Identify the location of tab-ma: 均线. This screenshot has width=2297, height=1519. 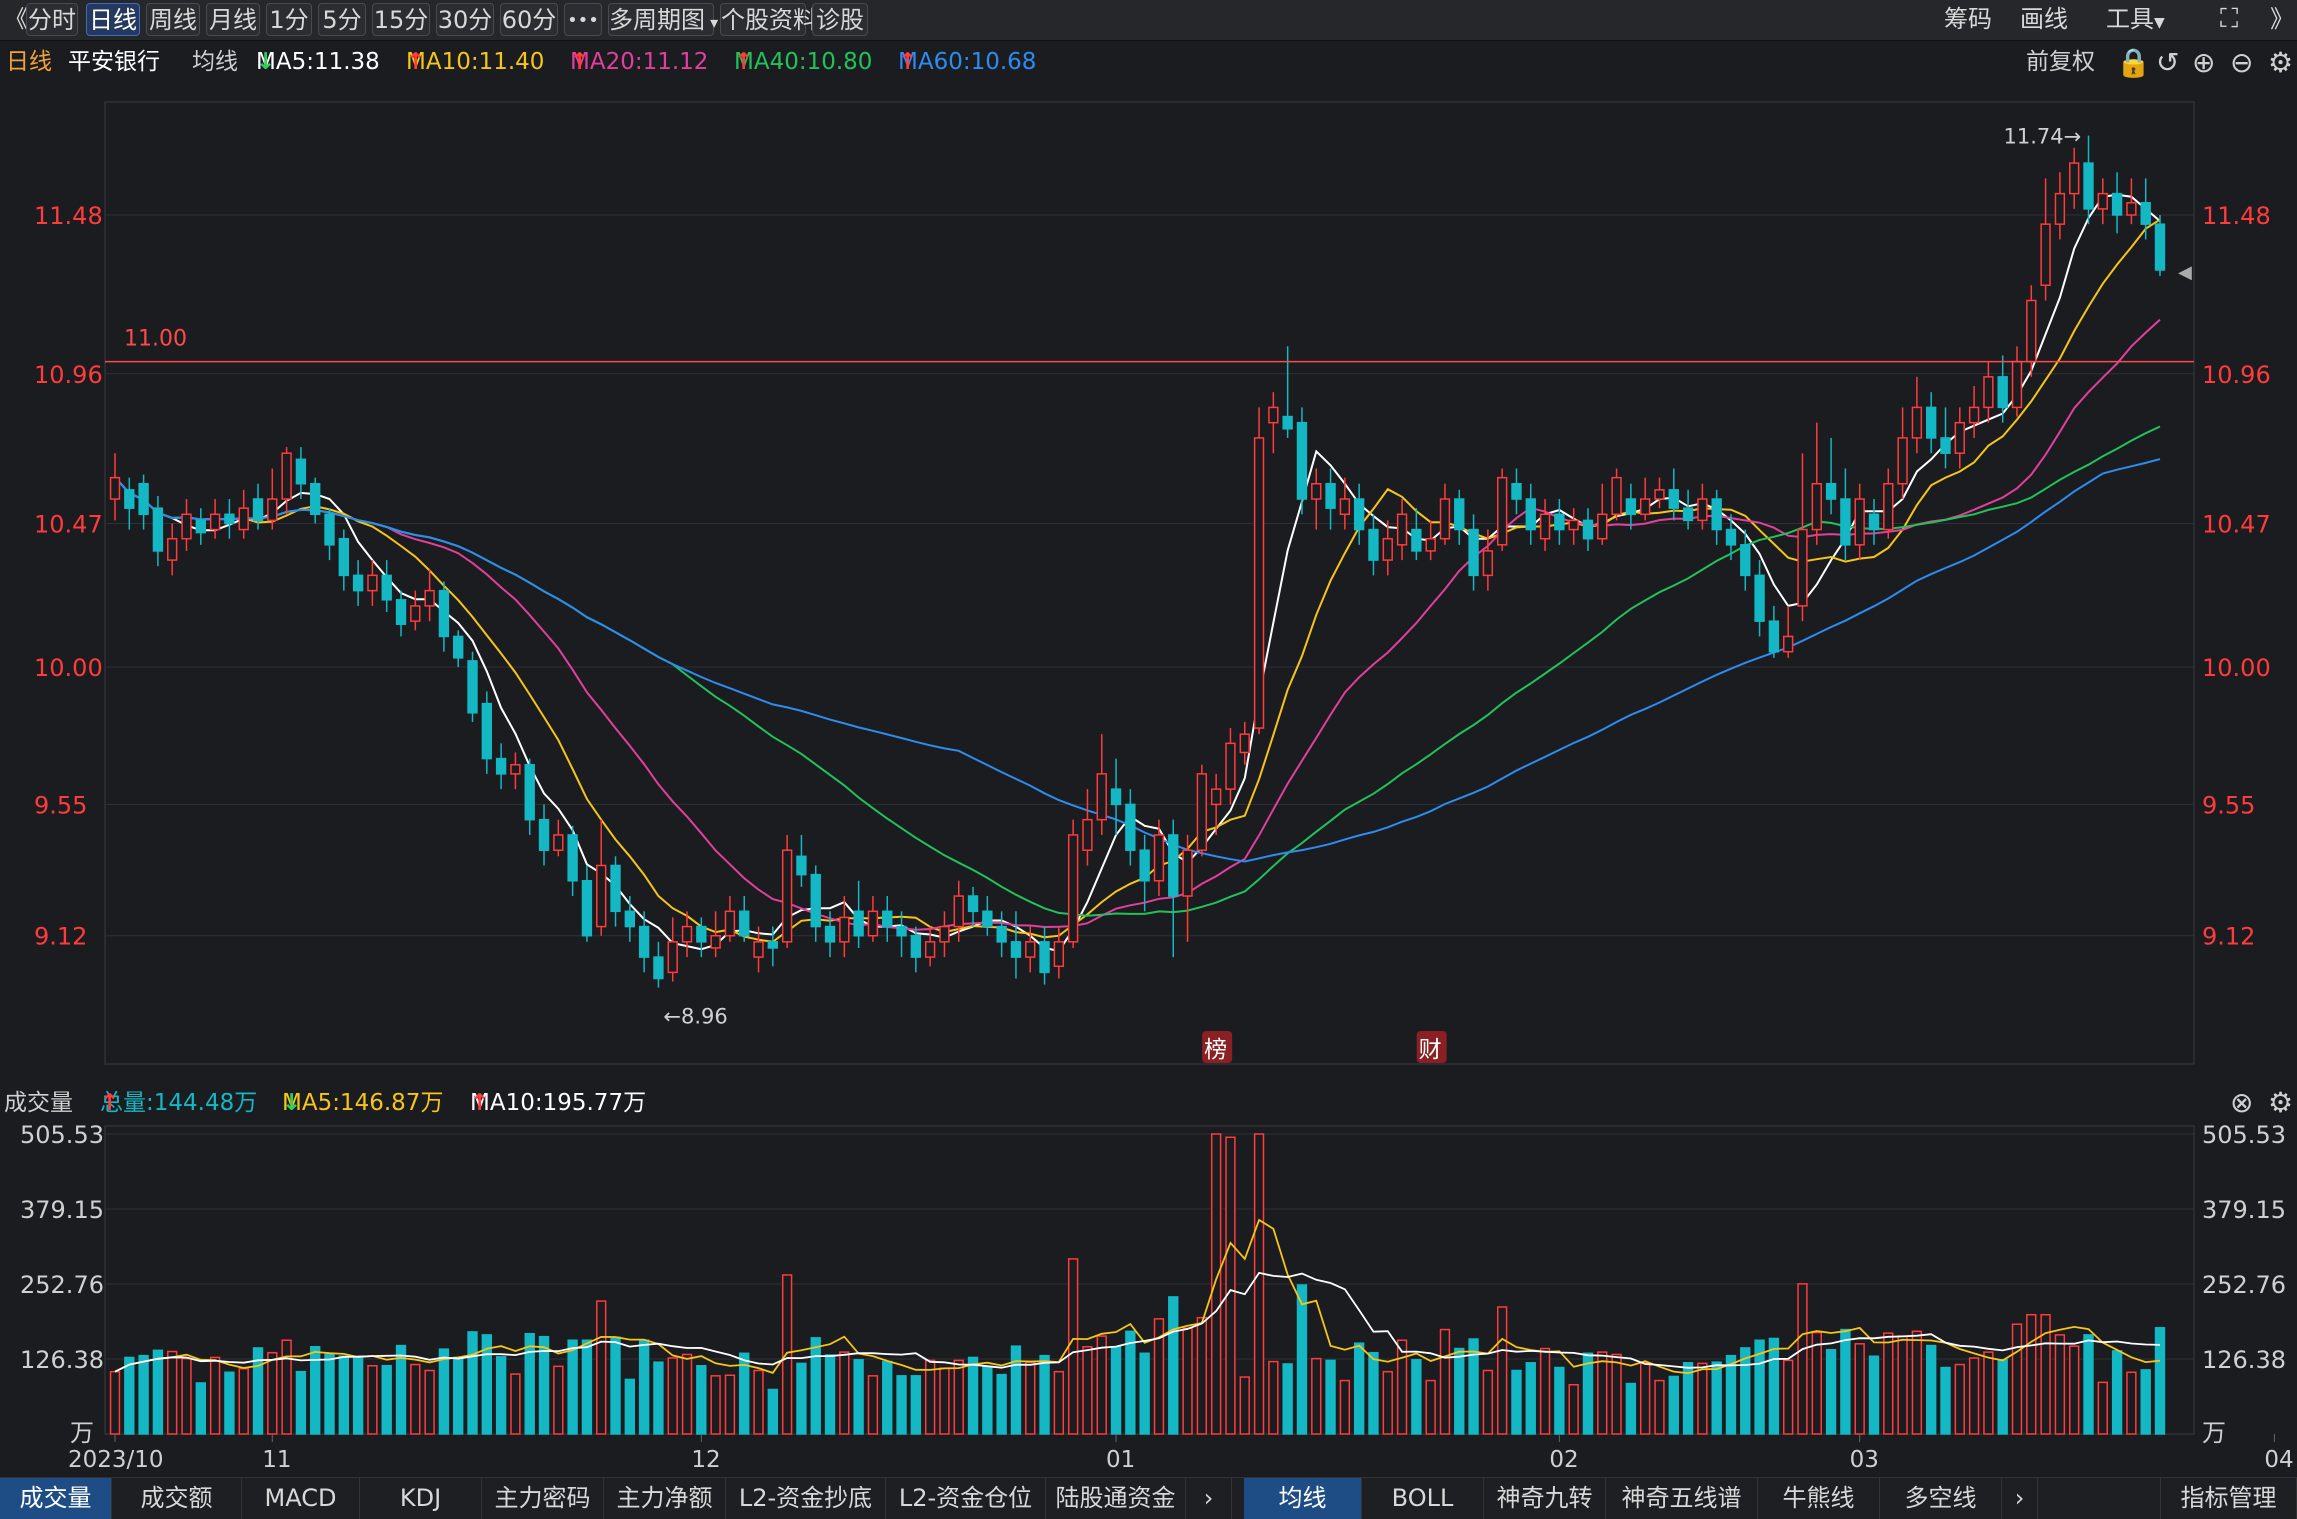
(1303, 1498).